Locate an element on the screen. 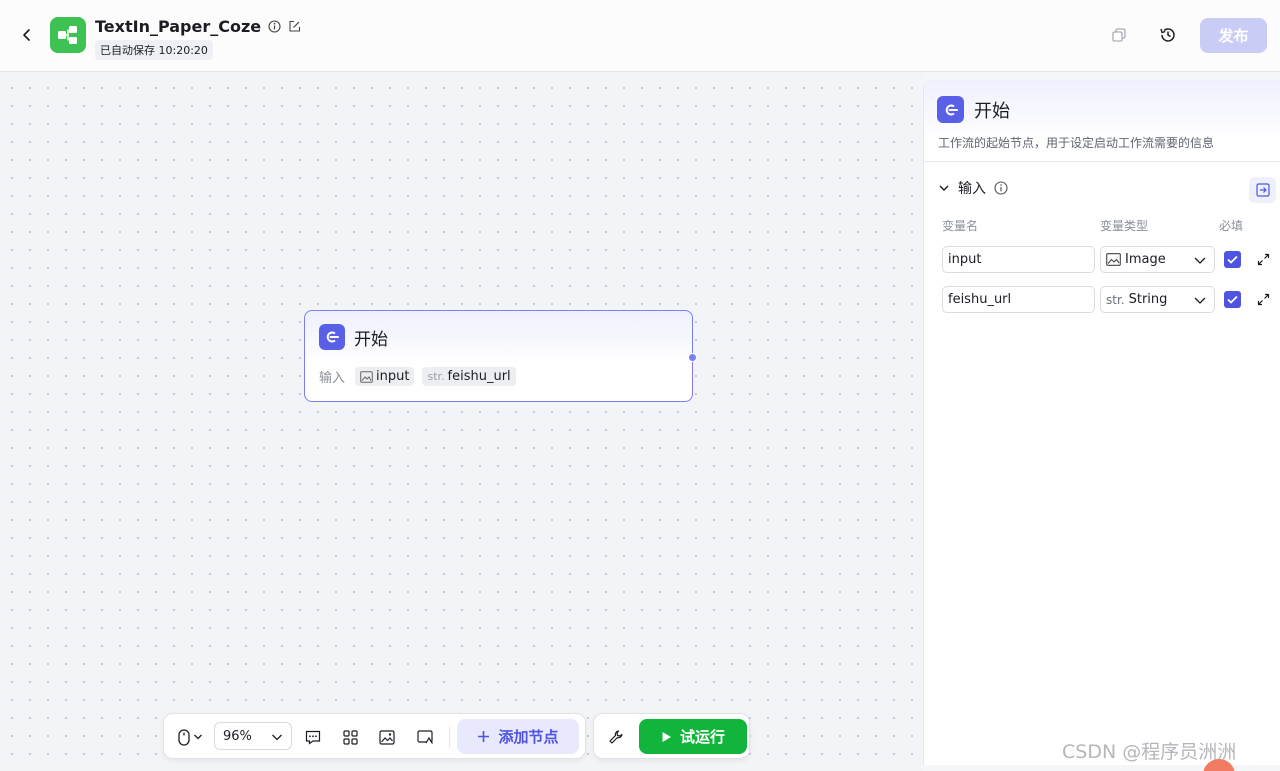  node-input-name: feishu_url is located at coordinates (479, 376).